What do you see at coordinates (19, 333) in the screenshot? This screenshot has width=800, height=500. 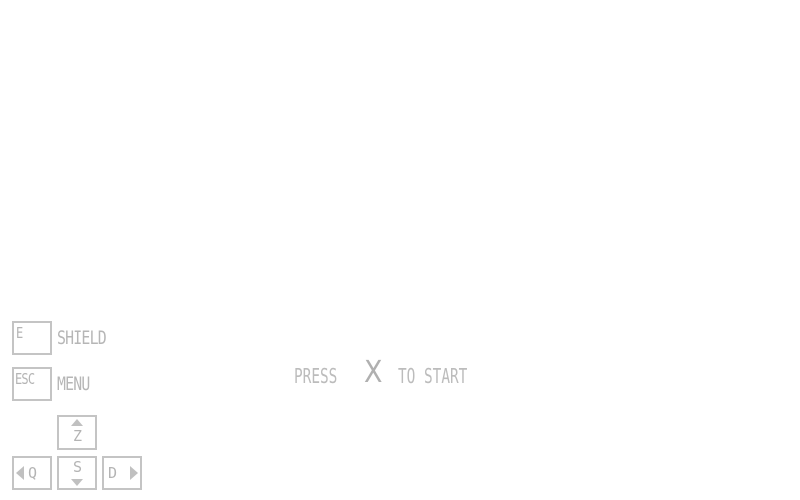 I see `key-e-label: E` at bounding box center [19, 333].